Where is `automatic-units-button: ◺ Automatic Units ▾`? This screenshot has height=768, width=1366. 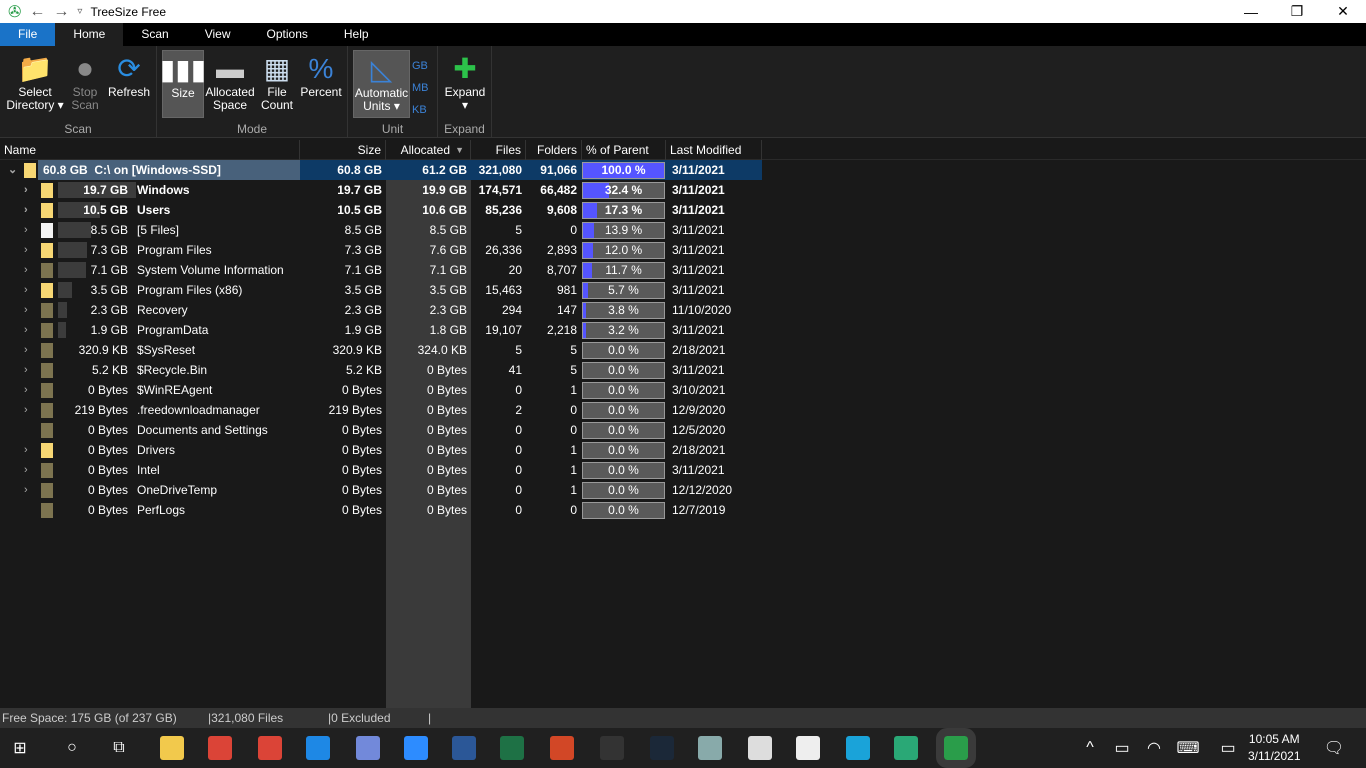 automatic-units-button: ◺ Automatic Units ▾ is located at coordinates (381, 84).